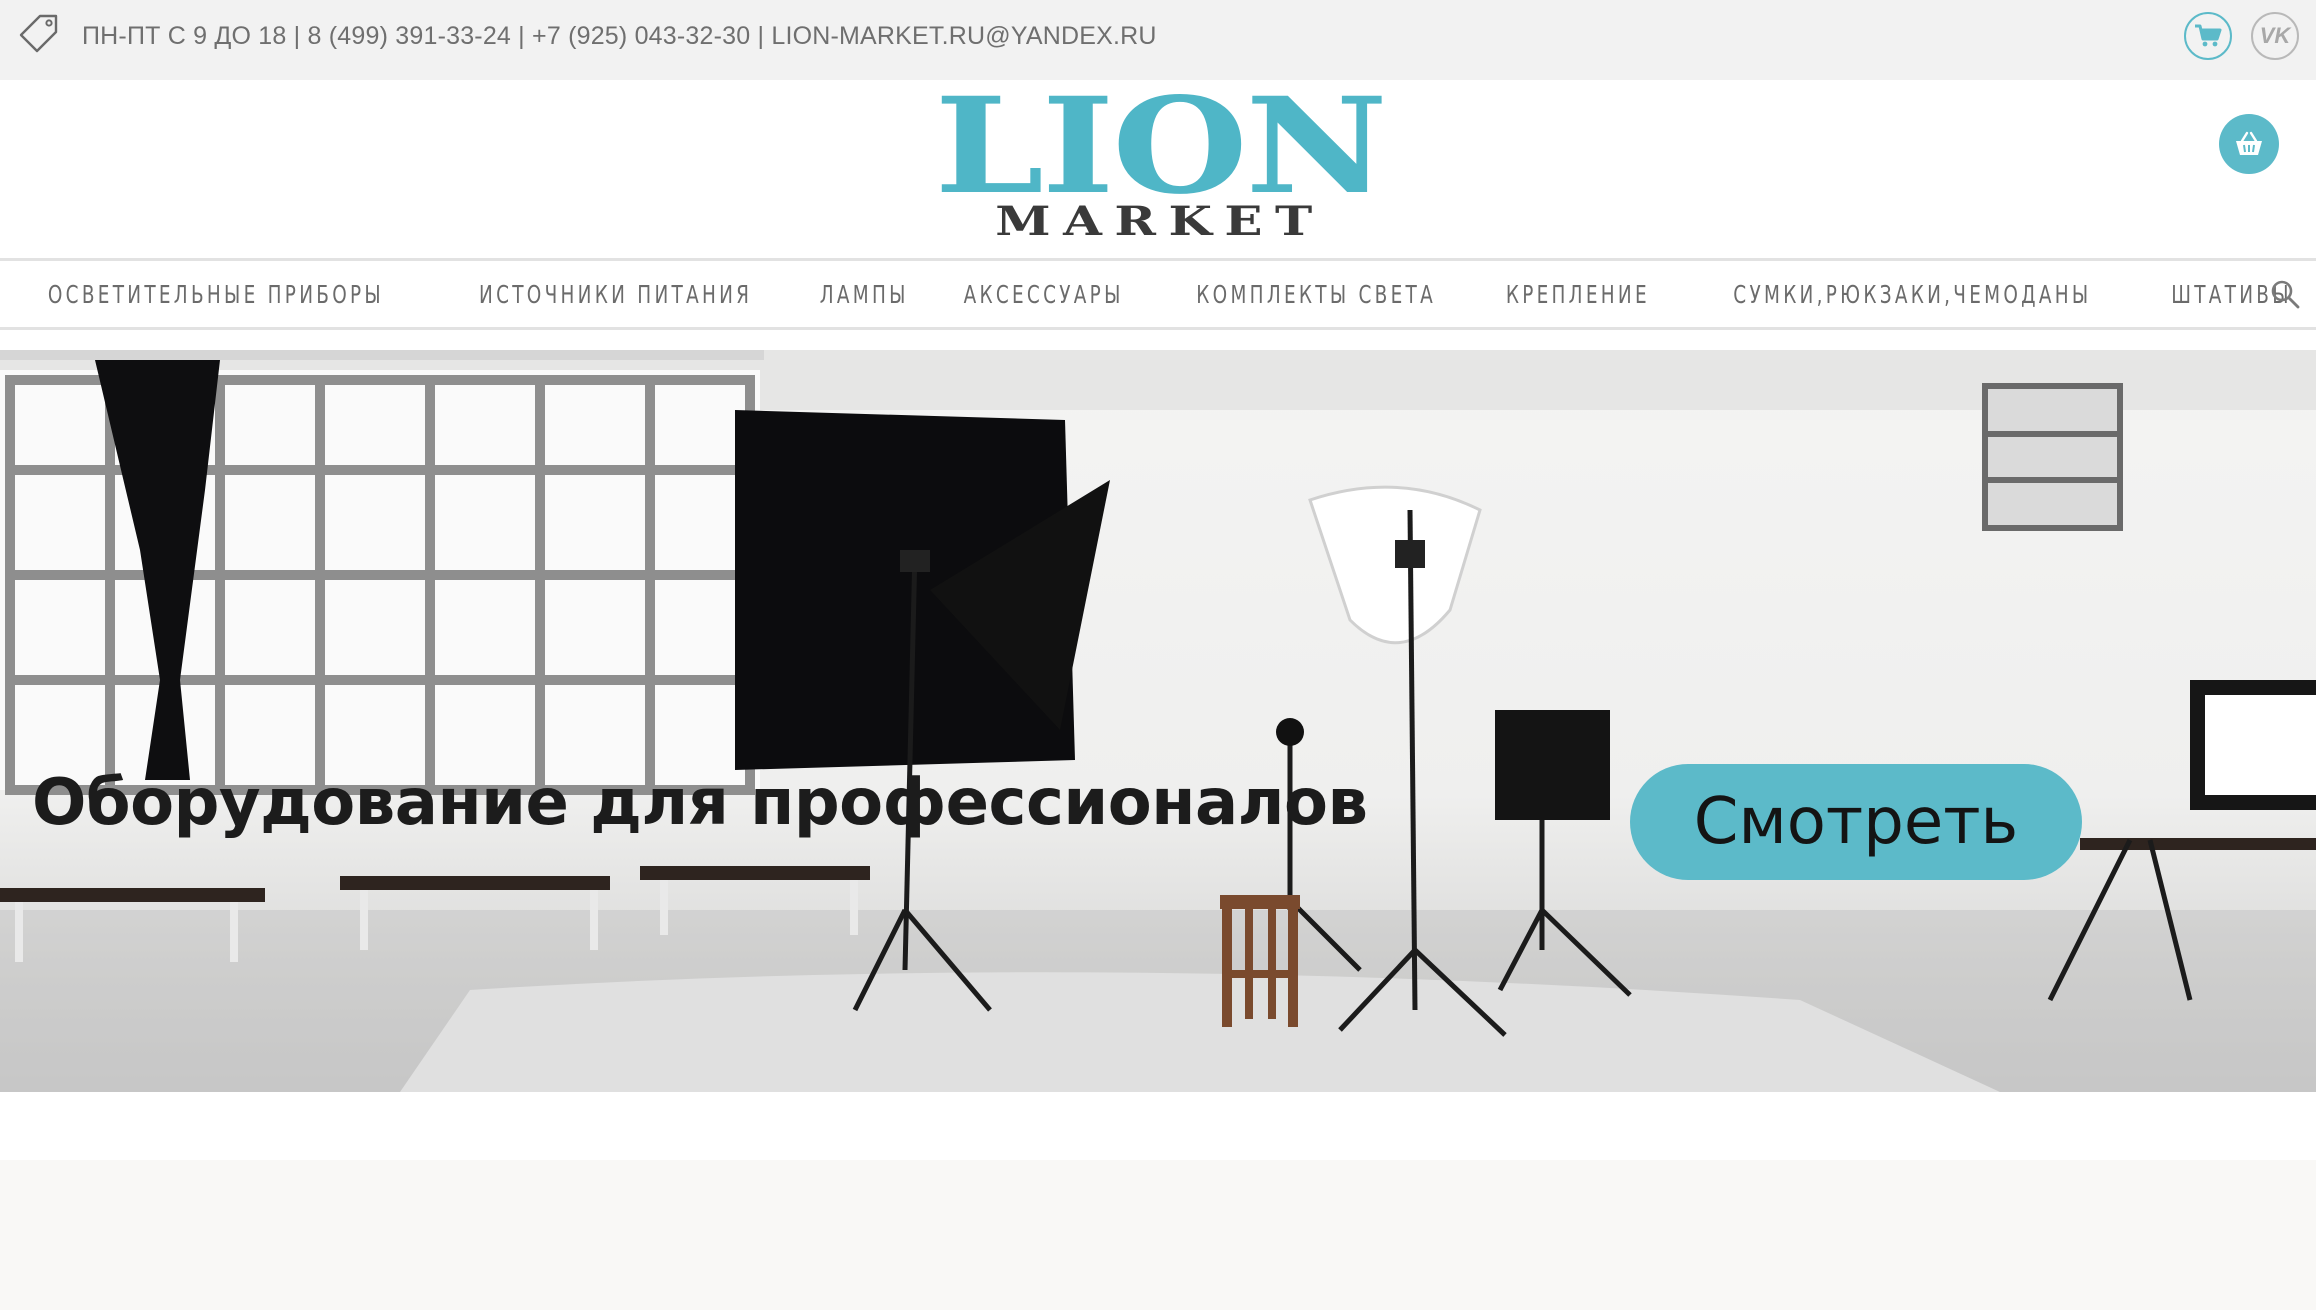 This screenshot has height=1310, width=2316. Describe the element at coordinates (700, 803) in the screenshot. I see `hero-title: Оборудование для профессионалов` at that location.